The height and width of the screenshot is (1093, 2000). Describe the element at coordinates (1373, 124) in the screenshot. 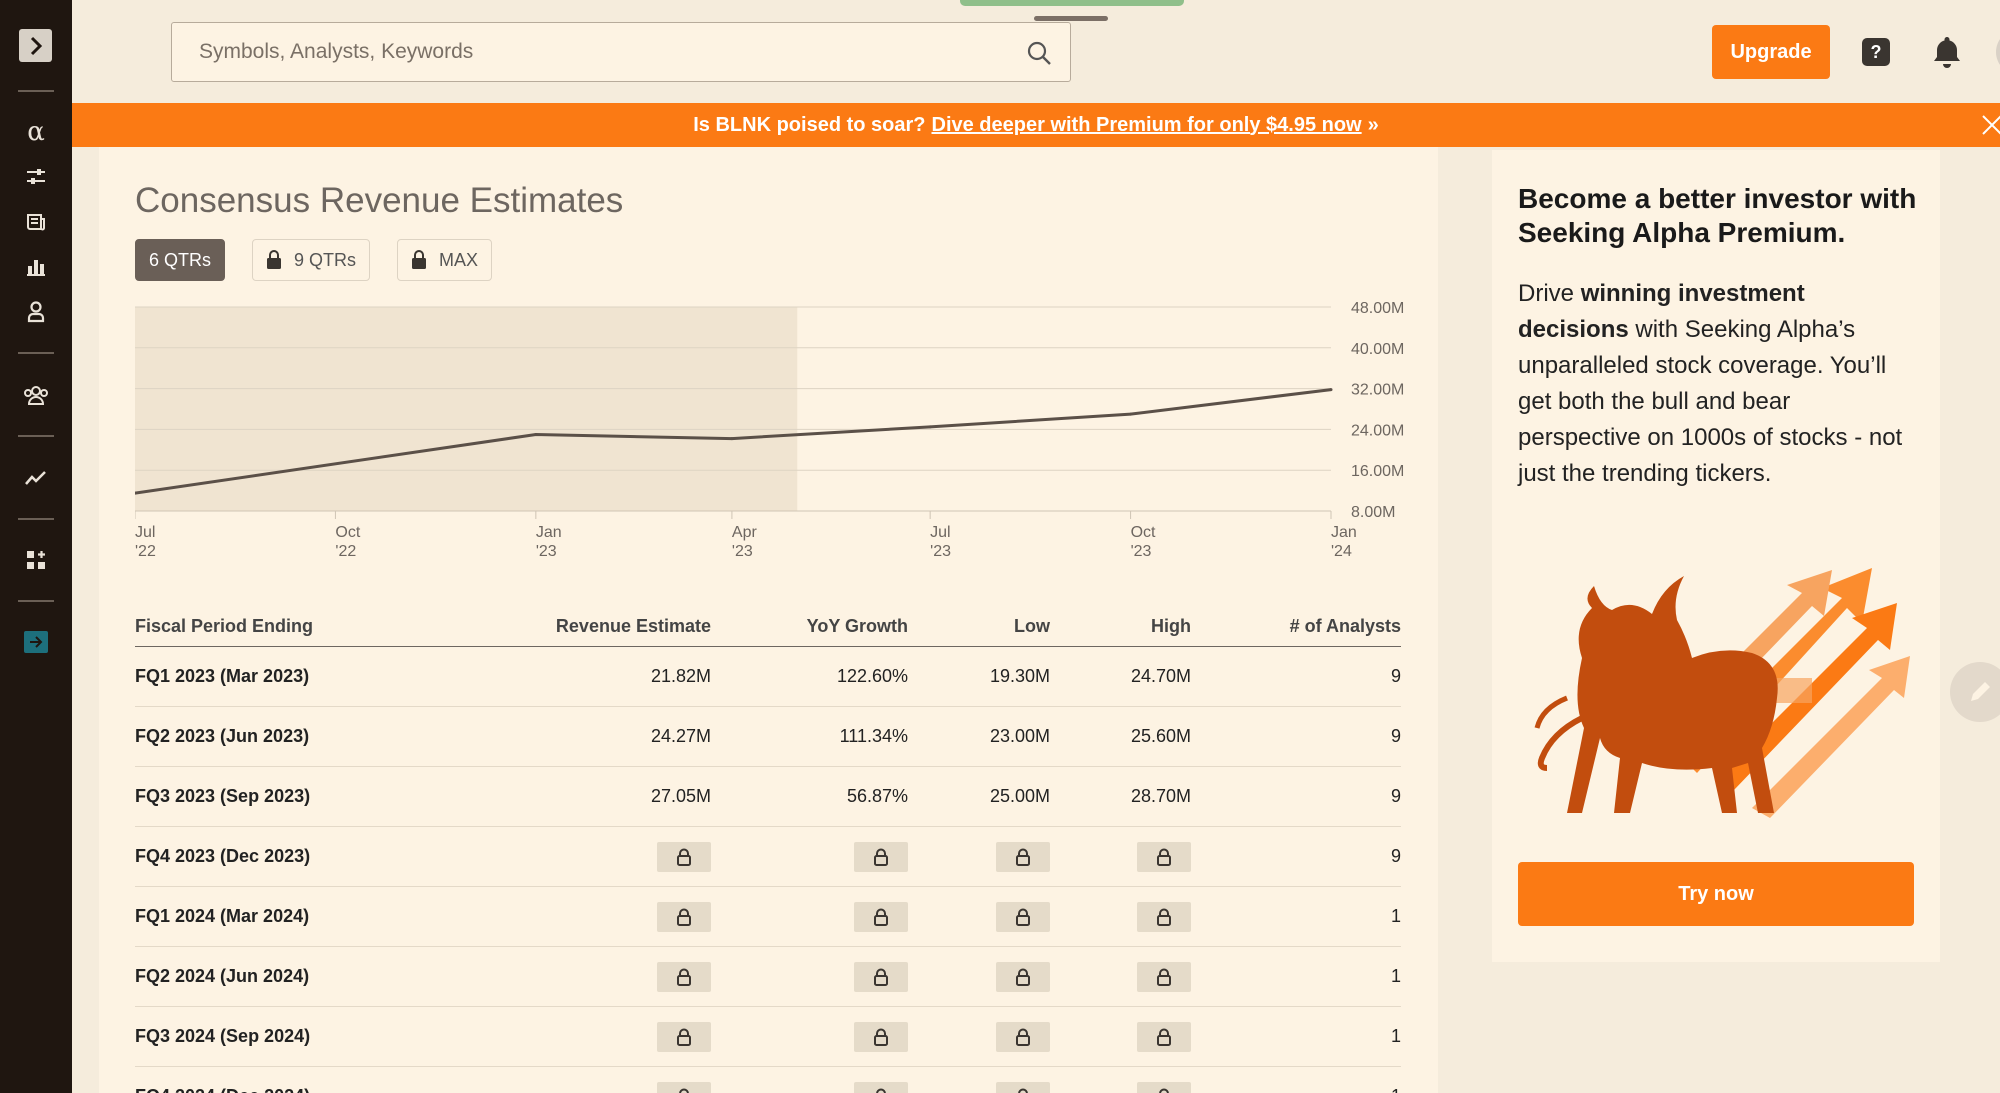

I see `banner-suffix: »` at that location.